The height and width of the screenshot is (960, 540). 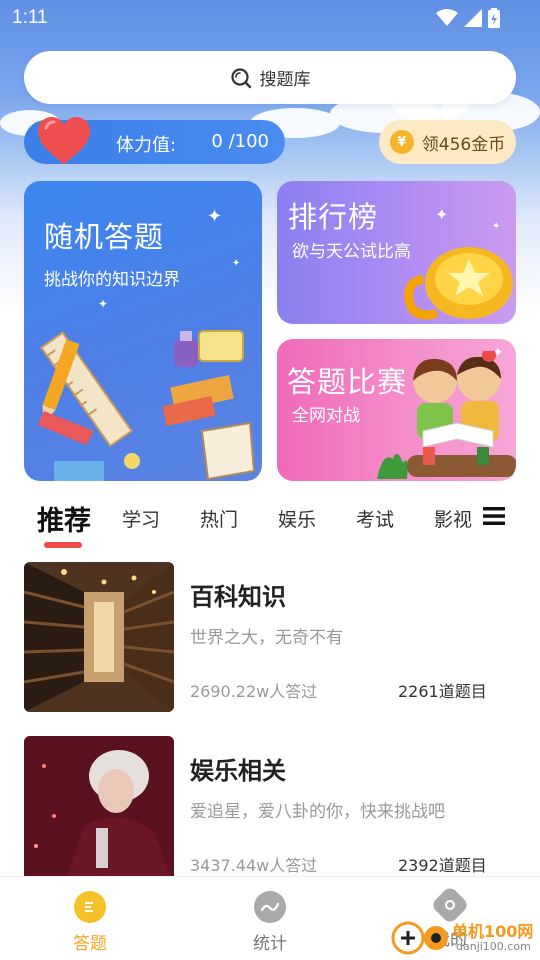 What do you see at coordinates (317, 812) in the screenshot?
I see `item-description: 爱追星，爱八卦的你，快来挑战吧` at bounding box center [317, 812].